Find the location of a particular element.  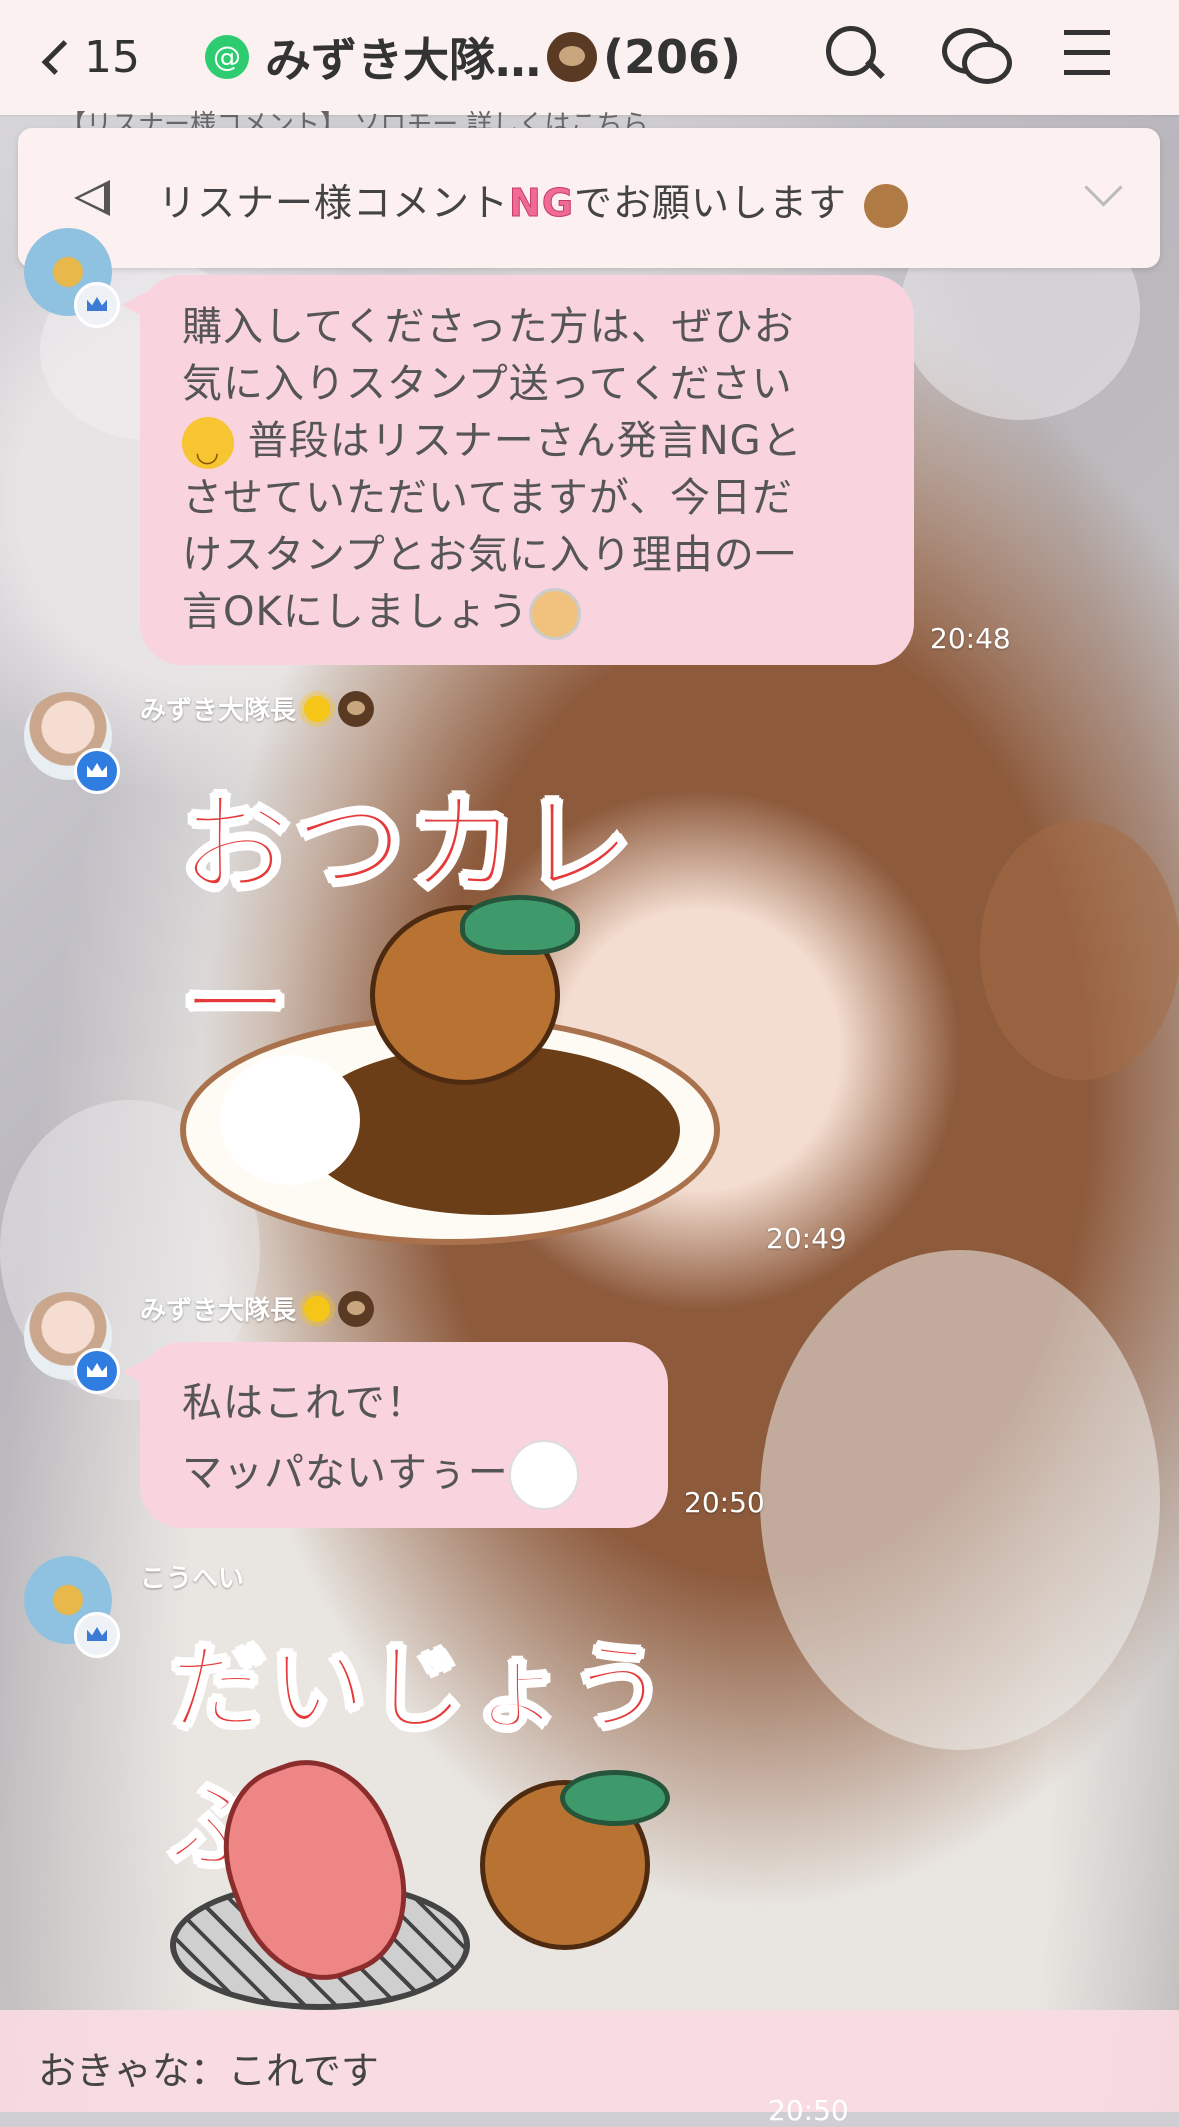

chevron-left-icon is located at coordinates (59, 57).